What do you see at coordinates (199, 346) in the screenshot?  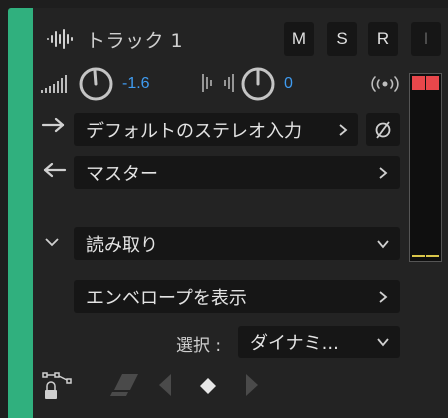 I see `select-label: 選択 :` at bounding box center [199, 346].